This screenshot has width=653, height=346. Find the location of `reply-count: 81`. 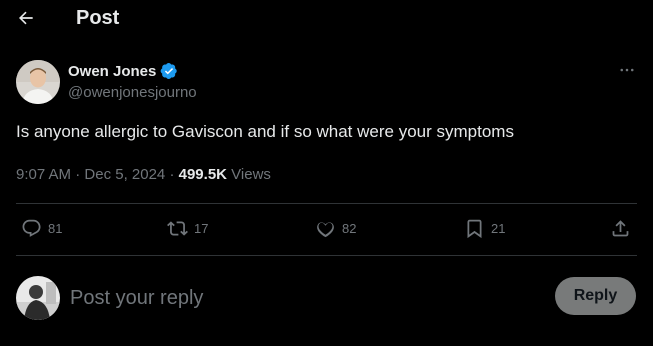

reply-count: 81 is located at coordinates (55, 228).